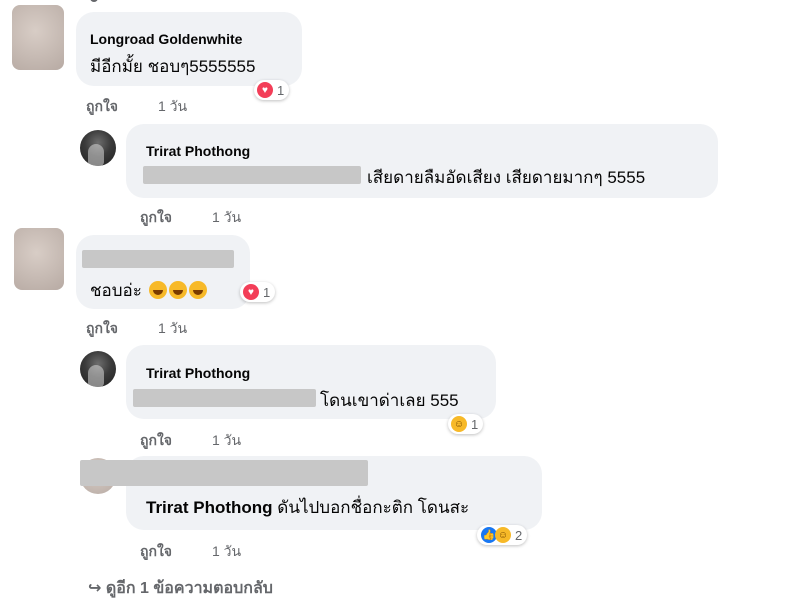 This screenshot has height=605, width=800. What do you see at coordinates (116, 290) in the screenshot?
I see `comment-text-content: ชอบอ่ะ` at bounding box center [116, 290].